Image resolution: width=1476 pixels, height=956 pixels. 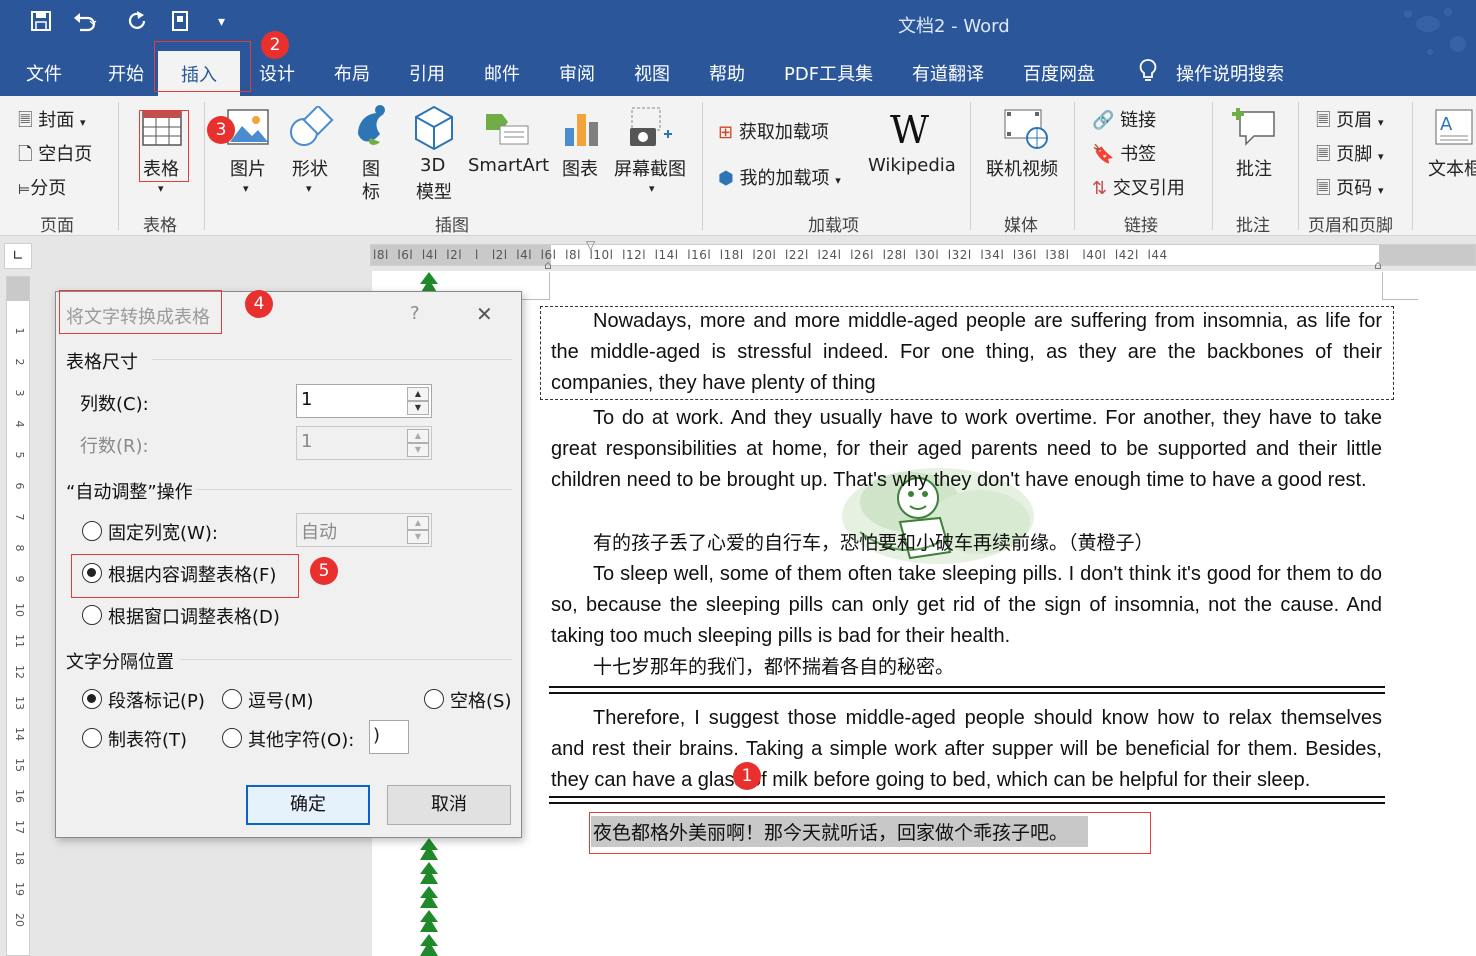 What do you see at coordinates (301, 739) in the screenshot?
I see `separator-other-label: 其他字符(O):` at bounding box center [301, 739].